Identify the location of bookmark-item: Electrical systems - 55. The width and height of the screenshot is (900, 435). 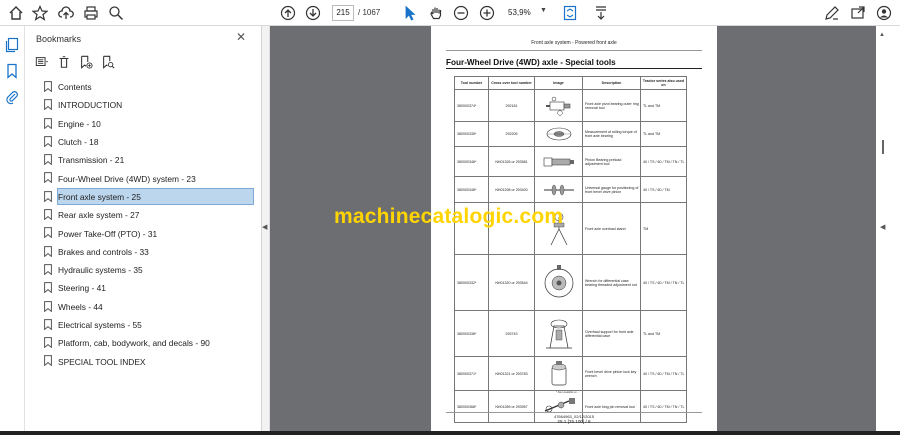
(143, 325).